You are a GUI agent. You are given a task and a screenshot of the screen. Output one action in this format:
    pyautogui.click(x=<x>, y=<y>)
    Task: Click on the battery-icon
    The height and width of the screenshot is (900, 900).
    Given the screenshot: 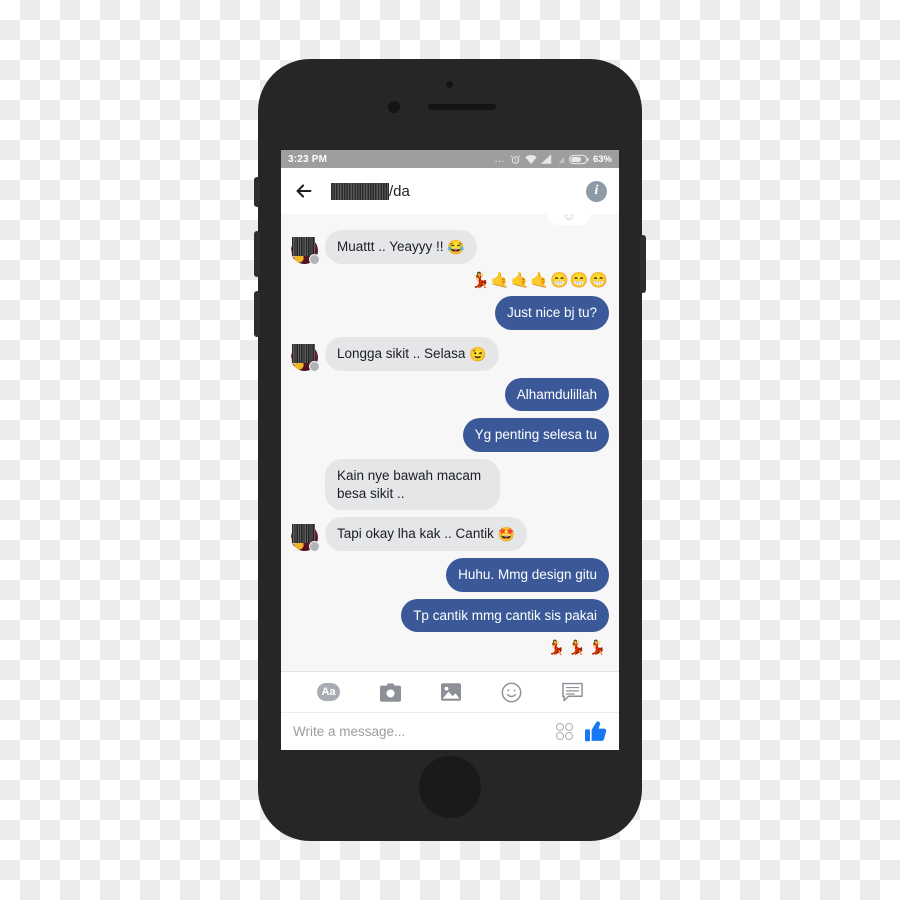 What is the action you would take?
    pyautogui.click(x=578, y=159)
    